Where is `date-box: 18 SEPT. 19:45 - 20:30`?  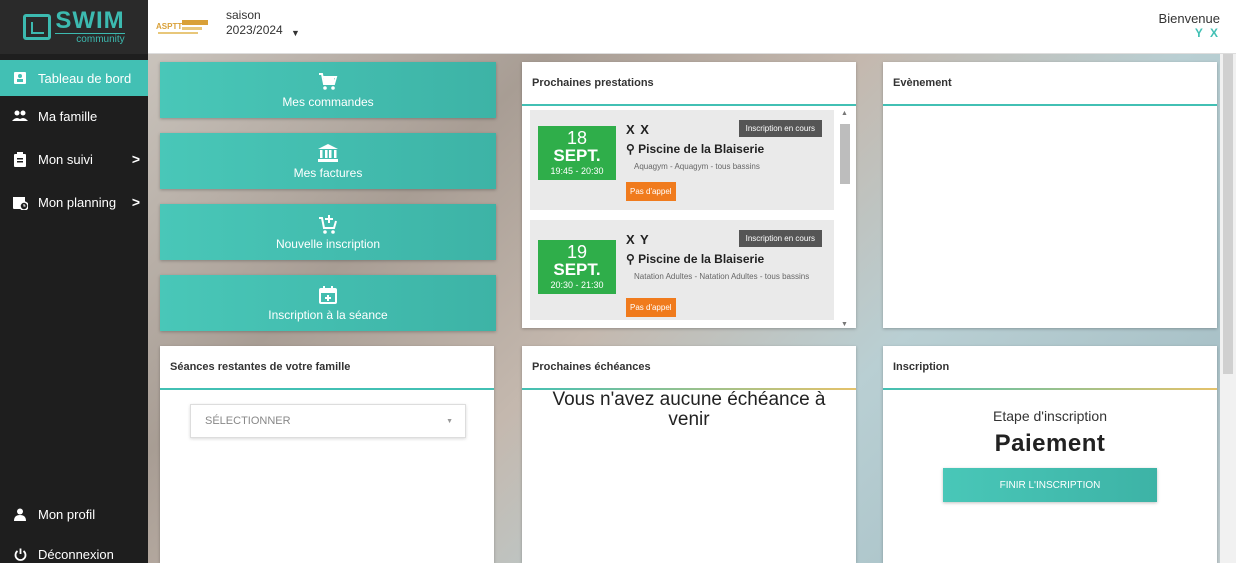
date-box: 18 SEPT. 19:45 - 20:30 is located at coordinates (577, 153).